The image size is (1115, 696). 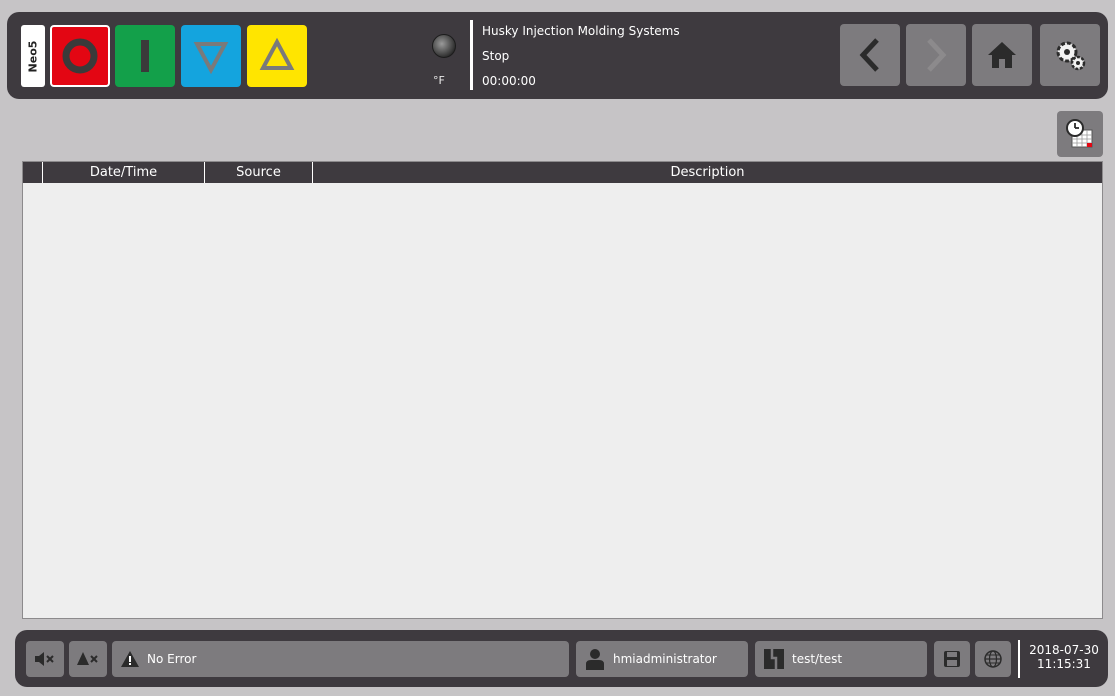 What do you see at coordinates (471, 55) in the screenshot?
I see `status-divider` at bounding box center [471, 55].